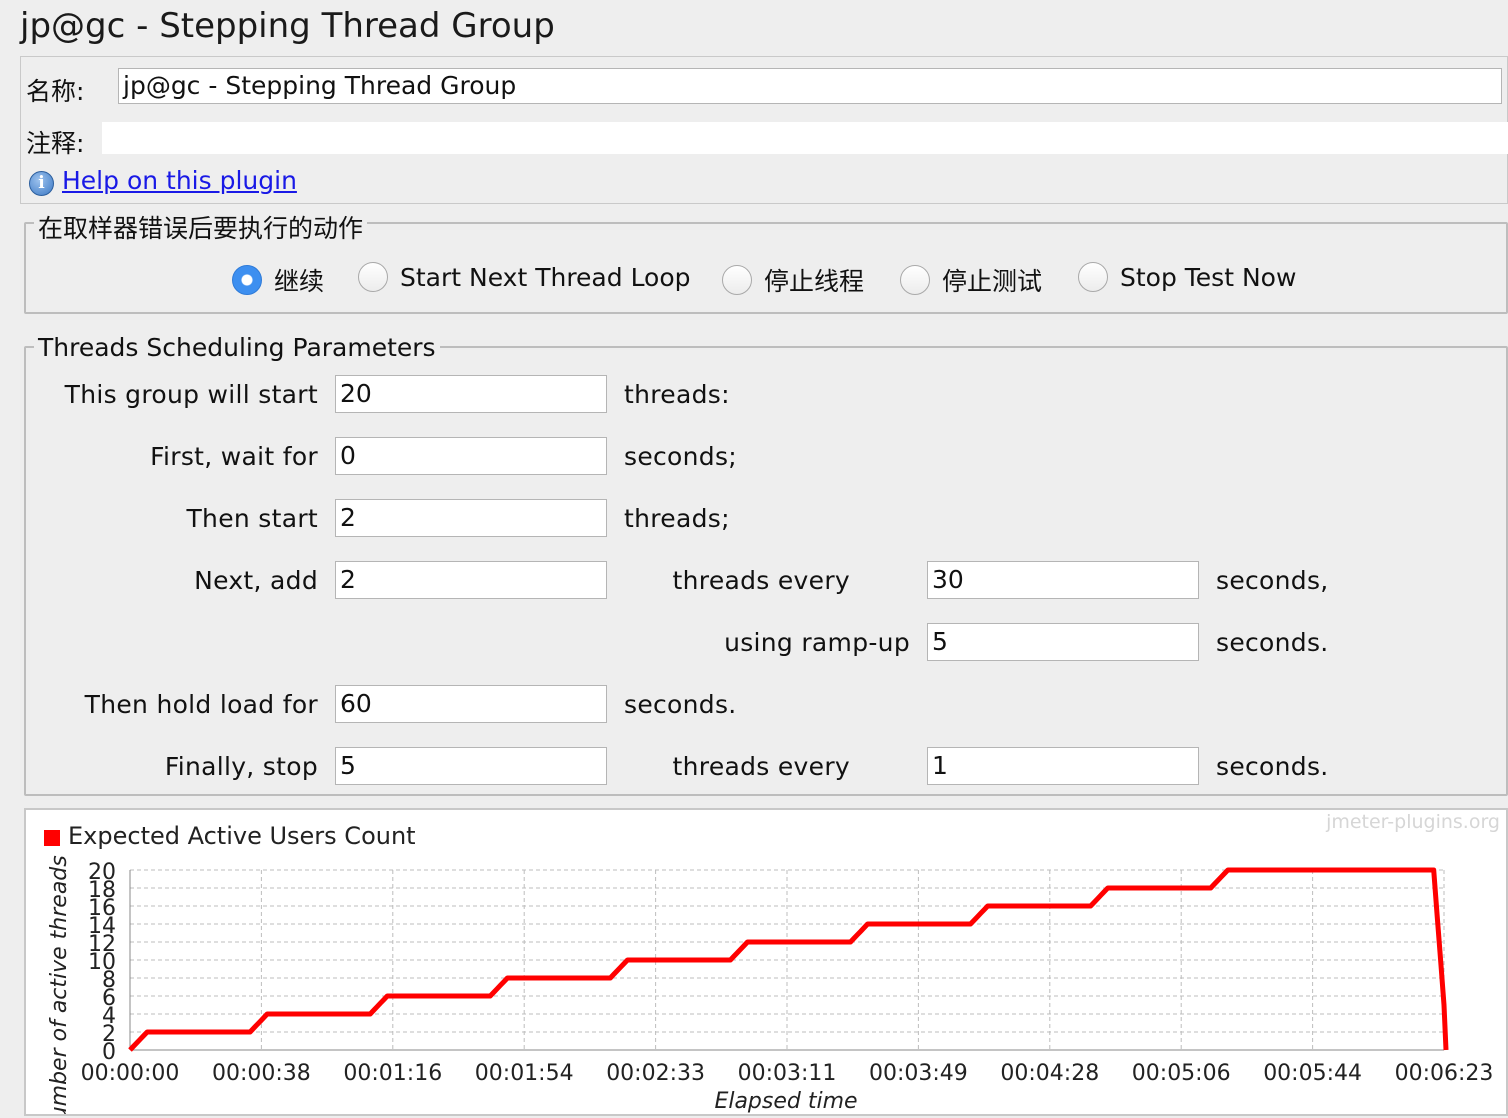 Image resolution: width=1508 pixels, height=1118 pixels. I want to click on initial-delay-field: 0, so click(471, 456).